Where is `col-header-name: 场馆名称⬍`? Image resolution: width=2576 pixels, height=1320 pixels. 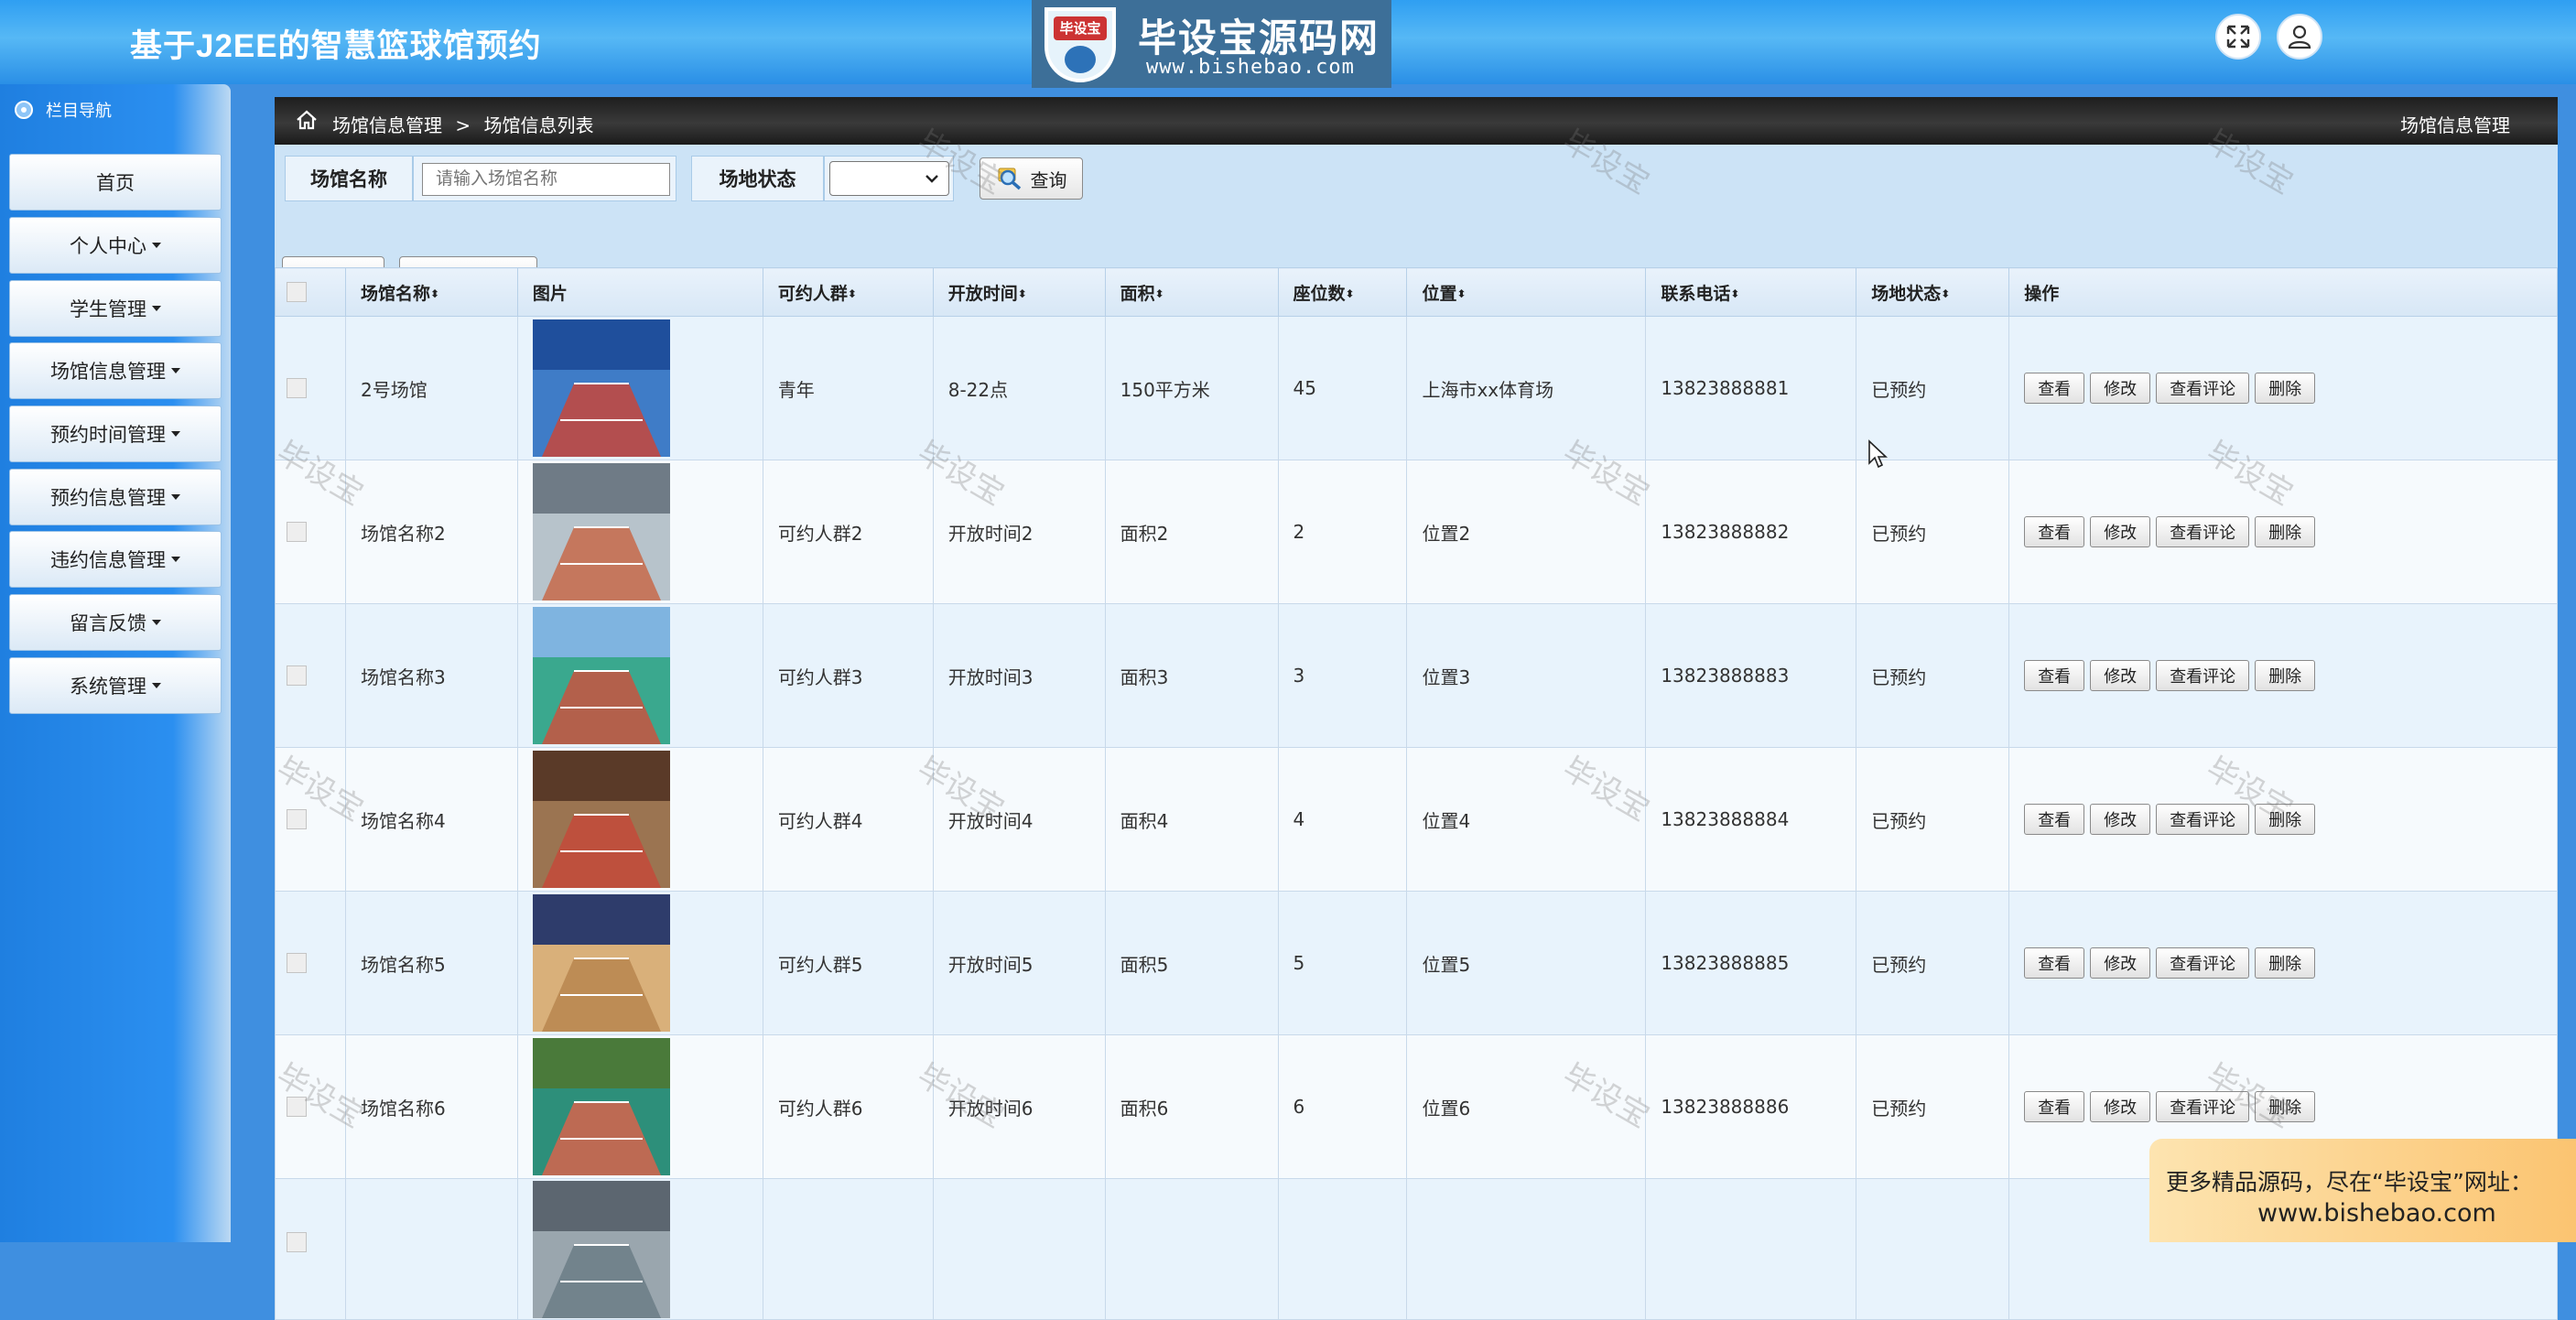
col-header-name: 场馆名称⬍ is located at coordinates (431, 292).